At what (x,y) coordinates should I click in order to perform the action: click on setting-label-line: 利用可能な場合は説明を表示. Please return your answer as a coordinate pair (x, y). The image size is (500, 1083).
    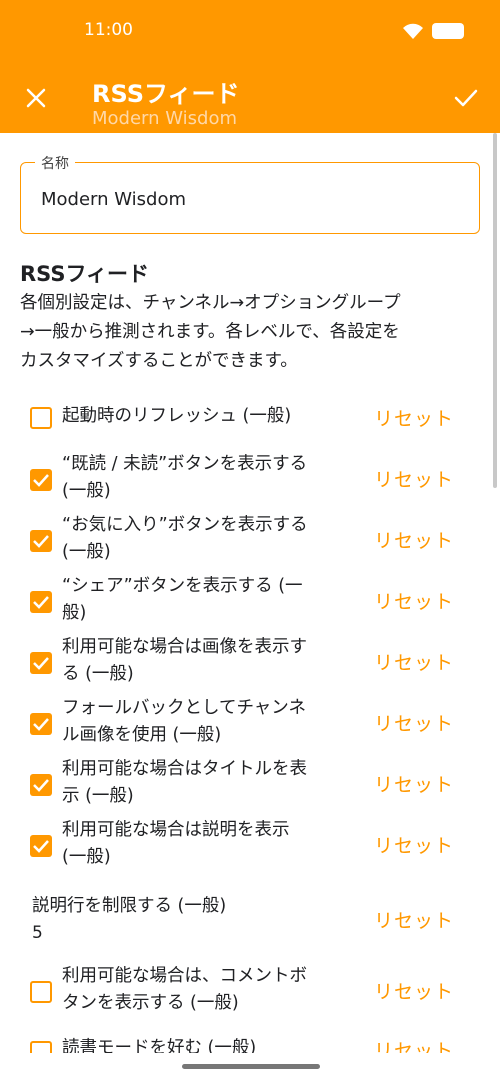
    Looking at the image, I should click on (176, 830).